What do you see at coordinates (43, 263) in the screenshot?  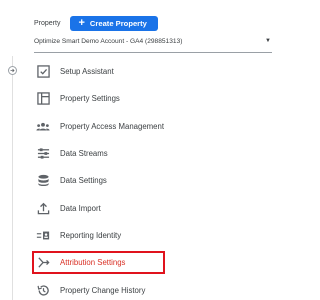 I see `attribution-icon` at bounding box center [43, 263].